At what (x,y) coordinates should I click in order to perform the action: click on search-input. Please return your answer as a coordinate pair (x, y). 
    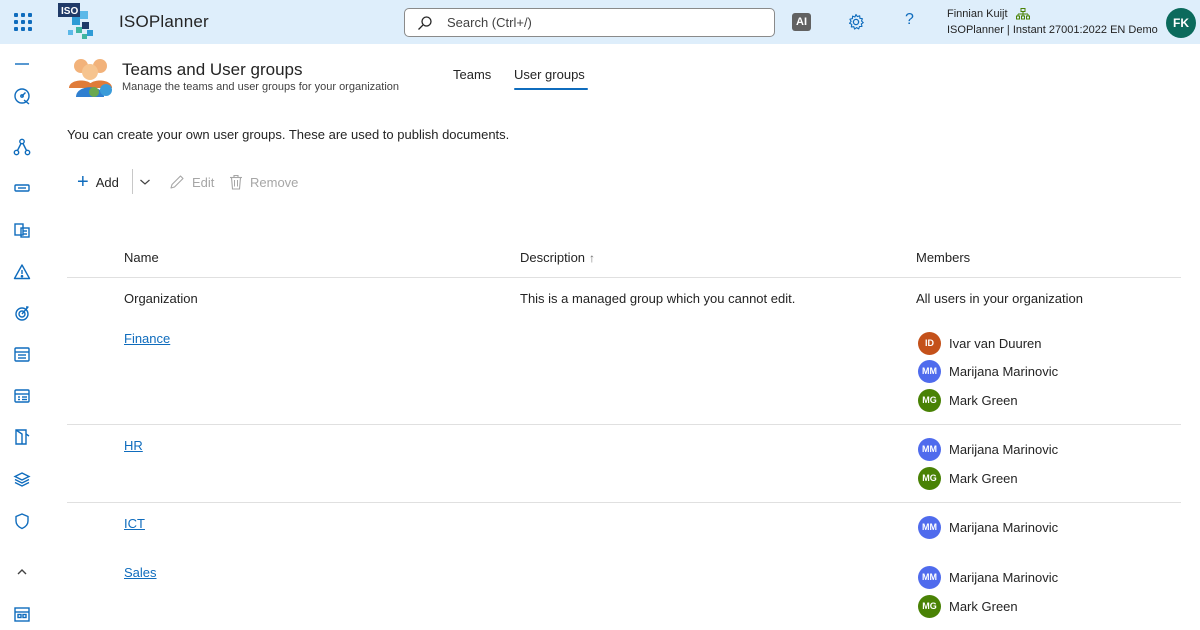
    Looking at the image, I should click on (597, 22).